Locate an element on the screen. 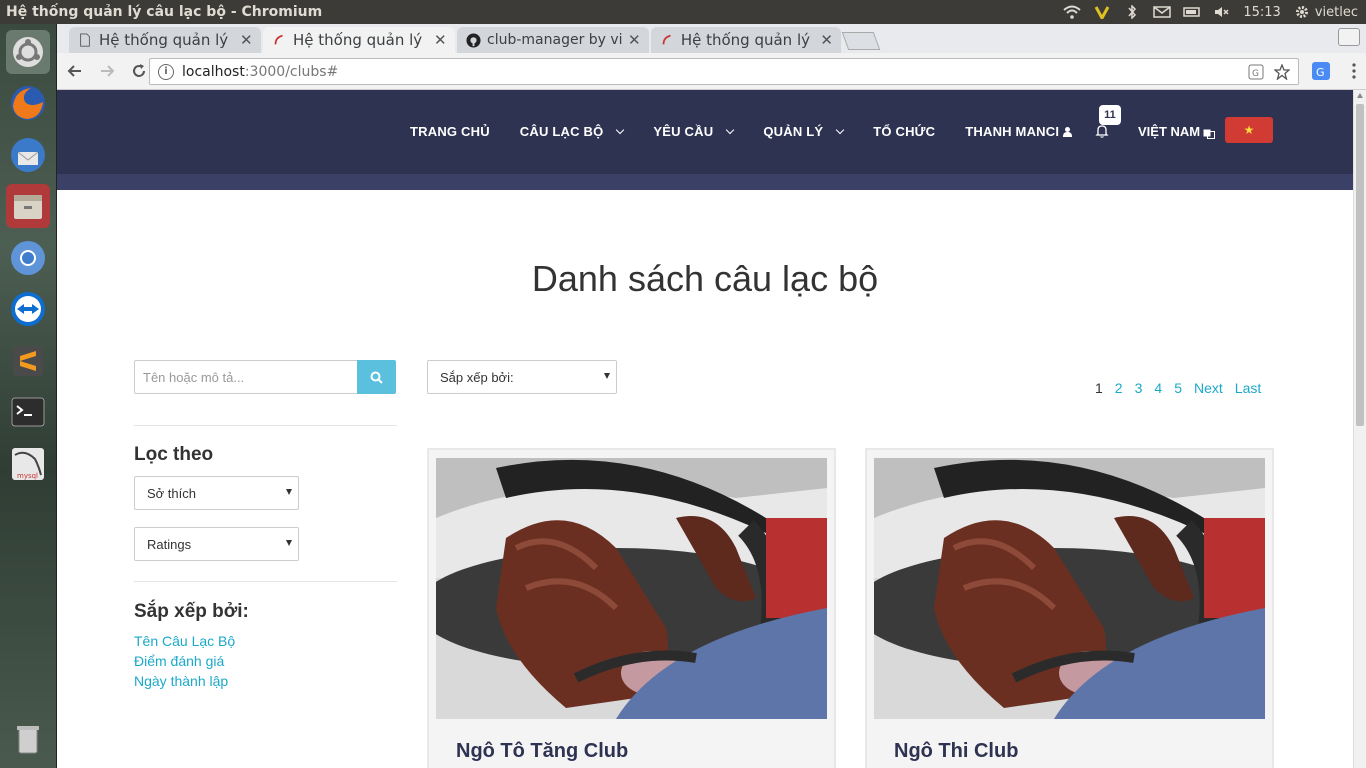 Image resolution: width=1366 pixels, height=768 pixels. ratings-select: Ratings is located at coordinates (216, 544).